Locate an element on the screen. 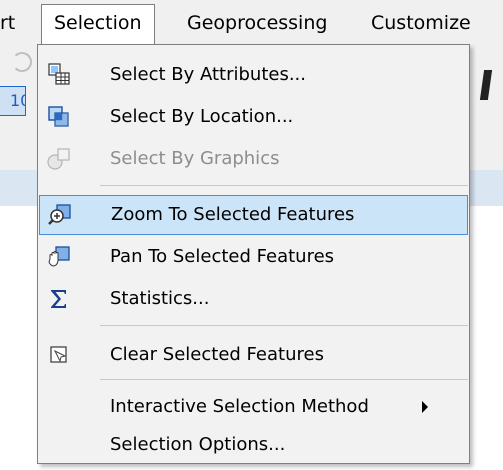 This screenshot has height=470, width=503. select-by-attributes-icon is located at coordinates (59, 75).